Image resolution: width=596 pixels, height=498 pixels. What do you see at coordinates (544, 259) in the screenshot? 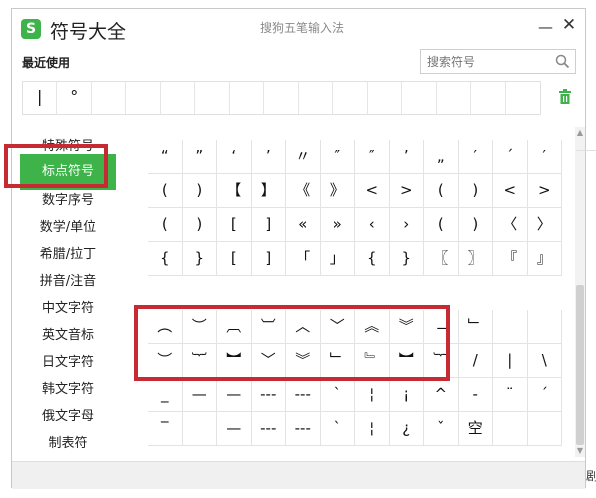
I see `symbol-cell: 』` at bounding box center [544, 259].